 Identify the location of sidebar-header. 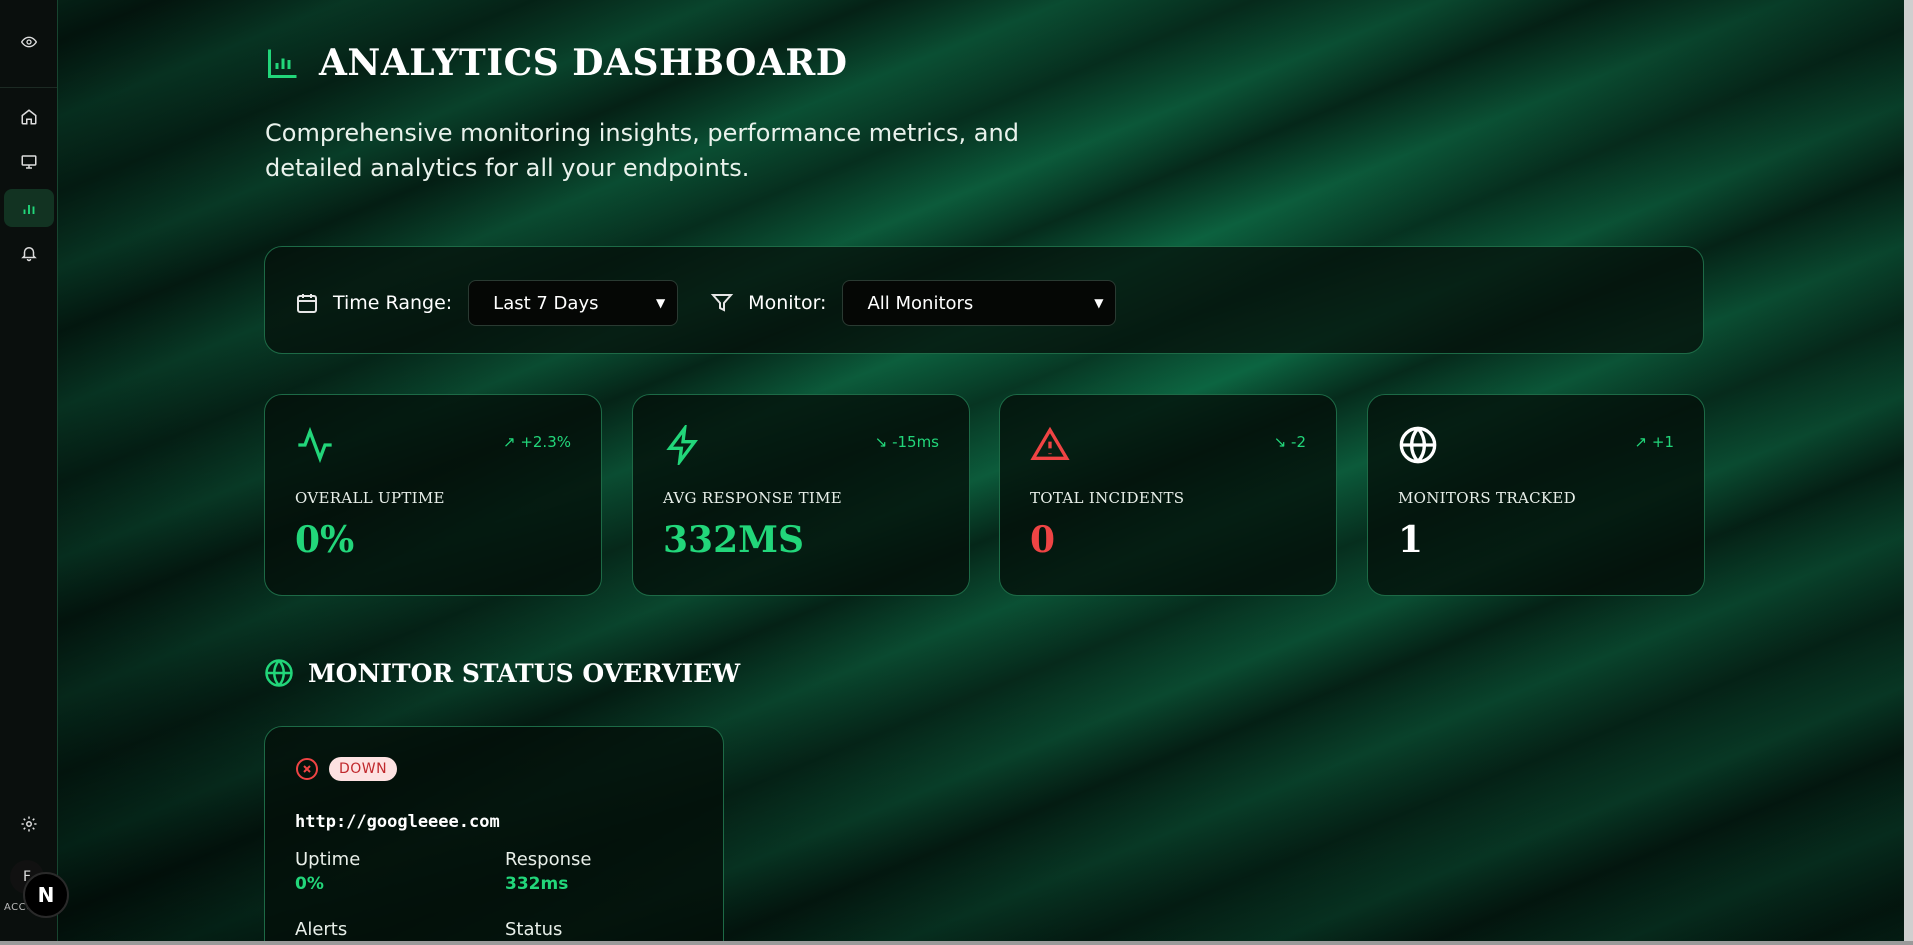
(28, 44).